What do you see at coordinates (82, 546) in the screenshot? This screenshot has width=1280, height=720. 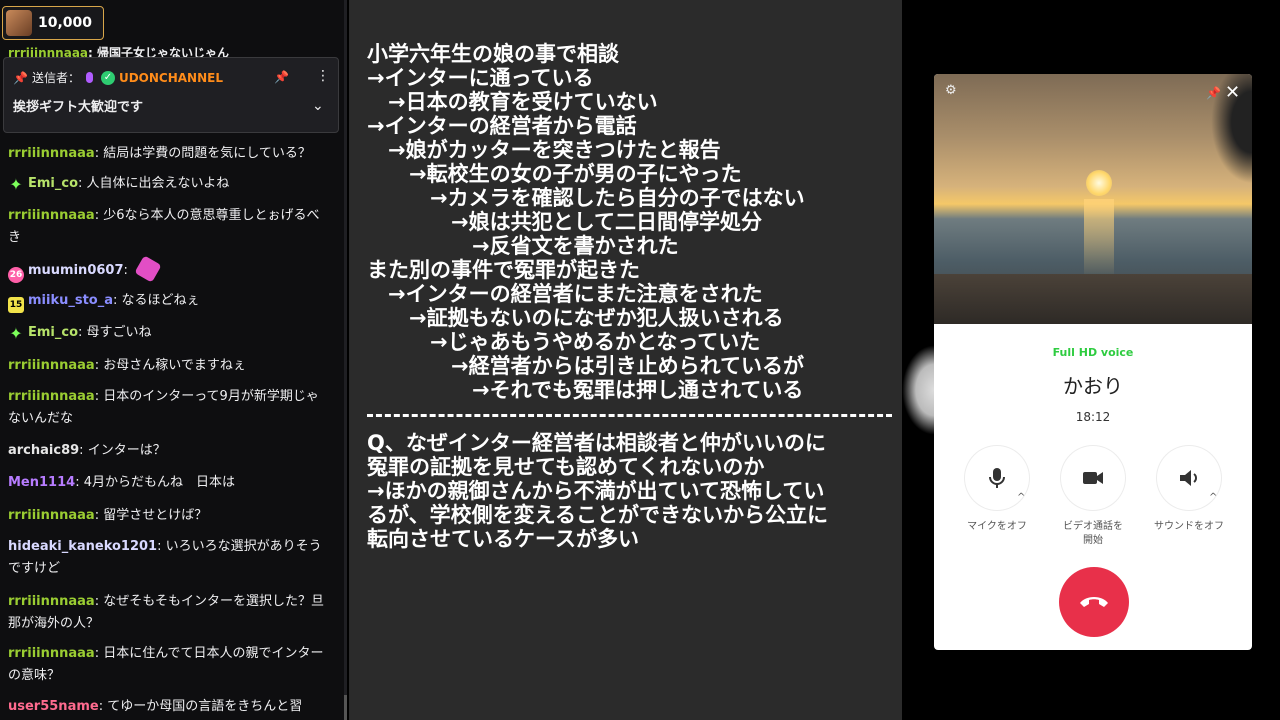 I see `chat-username: hideaki_kaneko1201` at bounding box center [82, 546].